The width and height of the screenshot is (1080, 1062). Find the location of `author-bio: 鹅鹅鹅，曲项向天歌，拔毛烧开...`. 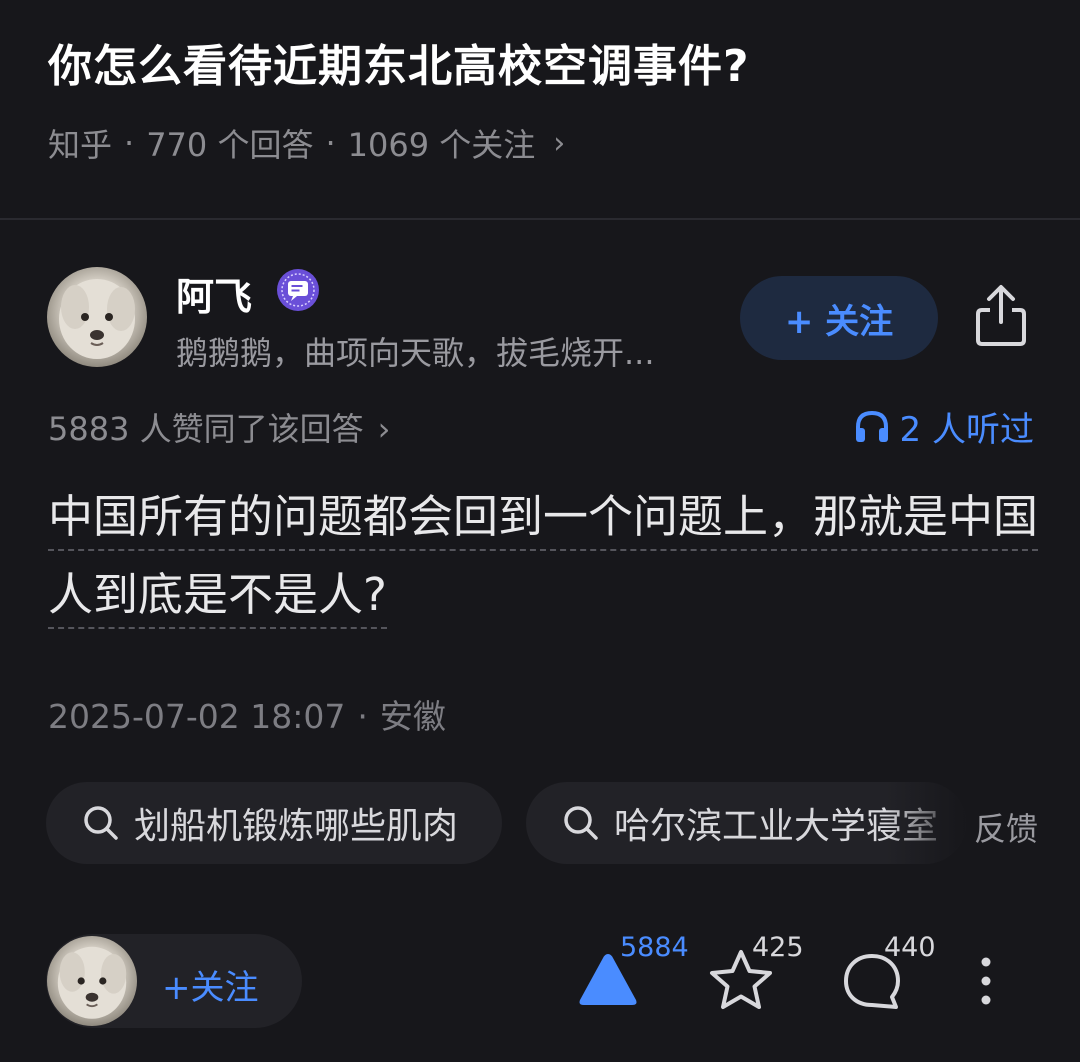

author-bio: 鹅鹅鹅，曲项向天歌，拔毛烧开... is located at coordinates (415, 353).